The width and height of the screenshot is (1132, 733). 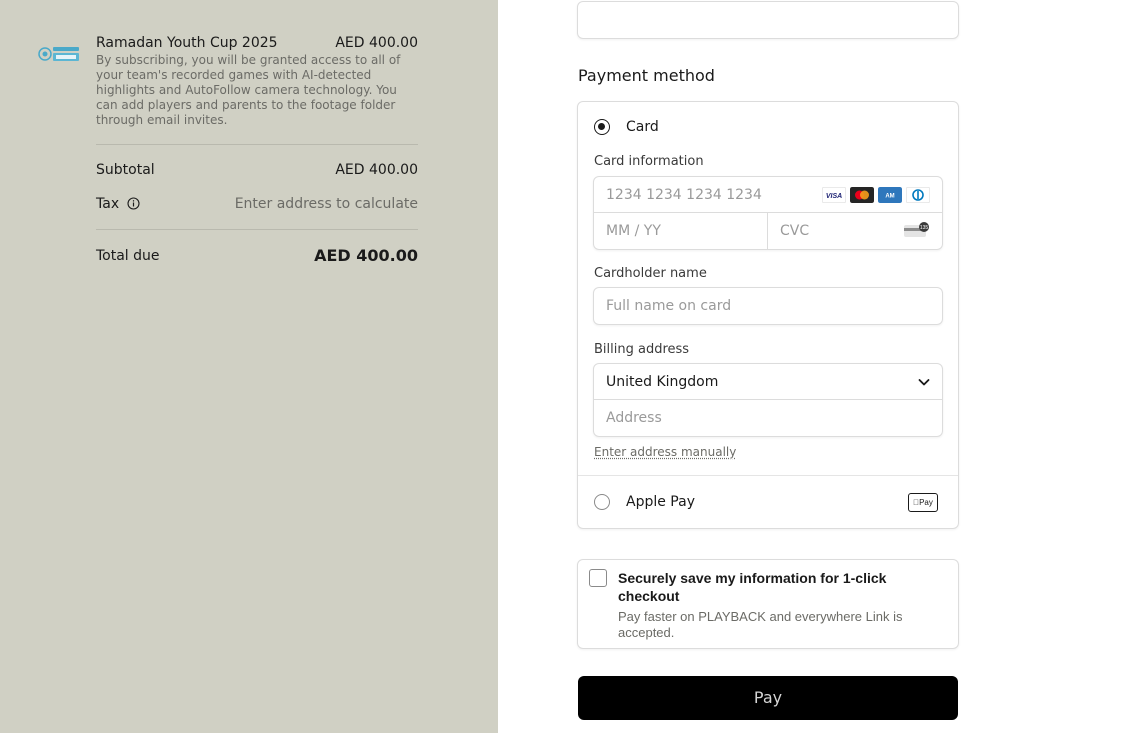 I want to click on chevron-down-icon, so click(x=924, y=382).